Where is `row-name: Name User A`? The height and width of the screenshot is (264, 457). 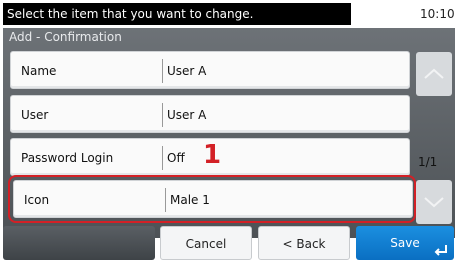
row-name: Name User A is located at coordinates (210, 70).